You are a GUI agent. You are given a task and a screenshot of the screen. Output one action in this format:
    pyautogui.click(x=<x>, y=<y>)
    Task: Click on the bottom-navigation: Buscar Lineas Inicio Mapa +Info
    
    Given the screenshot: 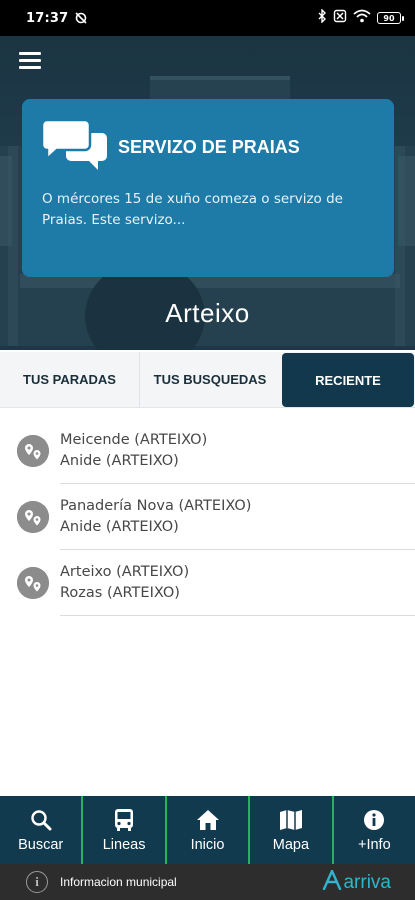 What is the action you would take?
    pyautogui.click(x=207, y=830)
    